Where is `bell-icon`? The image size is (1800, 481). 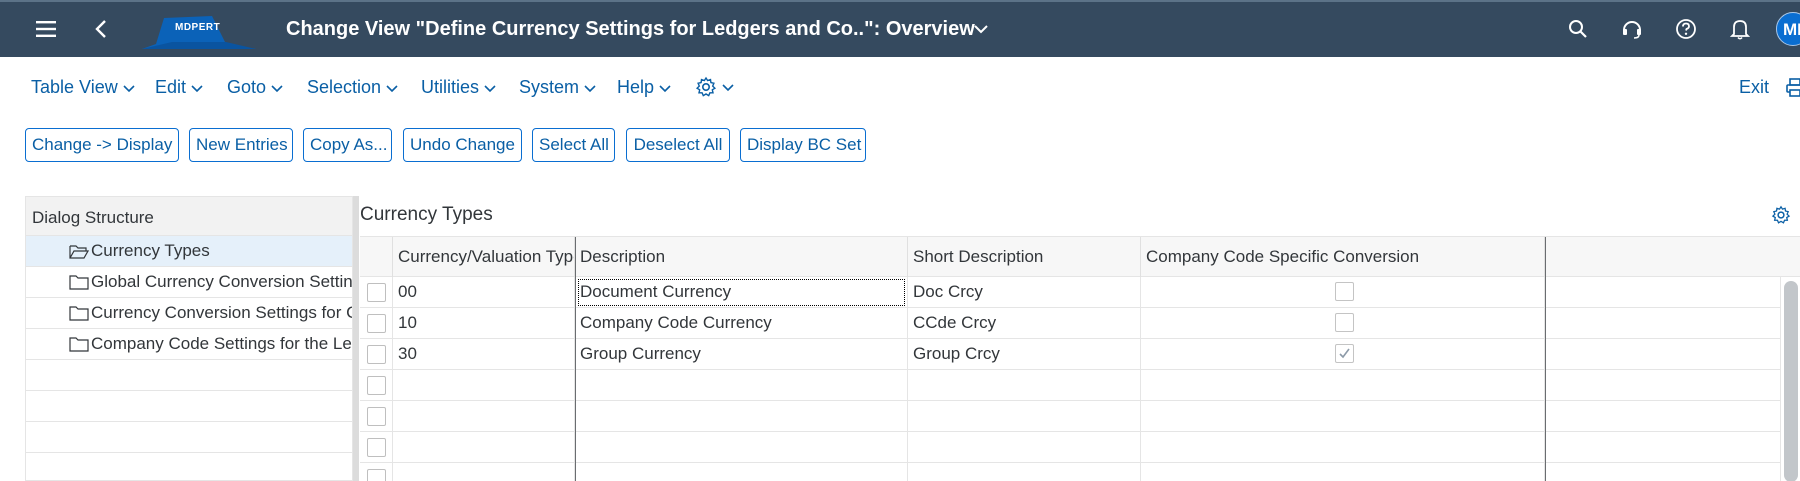
bell-icon is located at coordinates (1740, 29).